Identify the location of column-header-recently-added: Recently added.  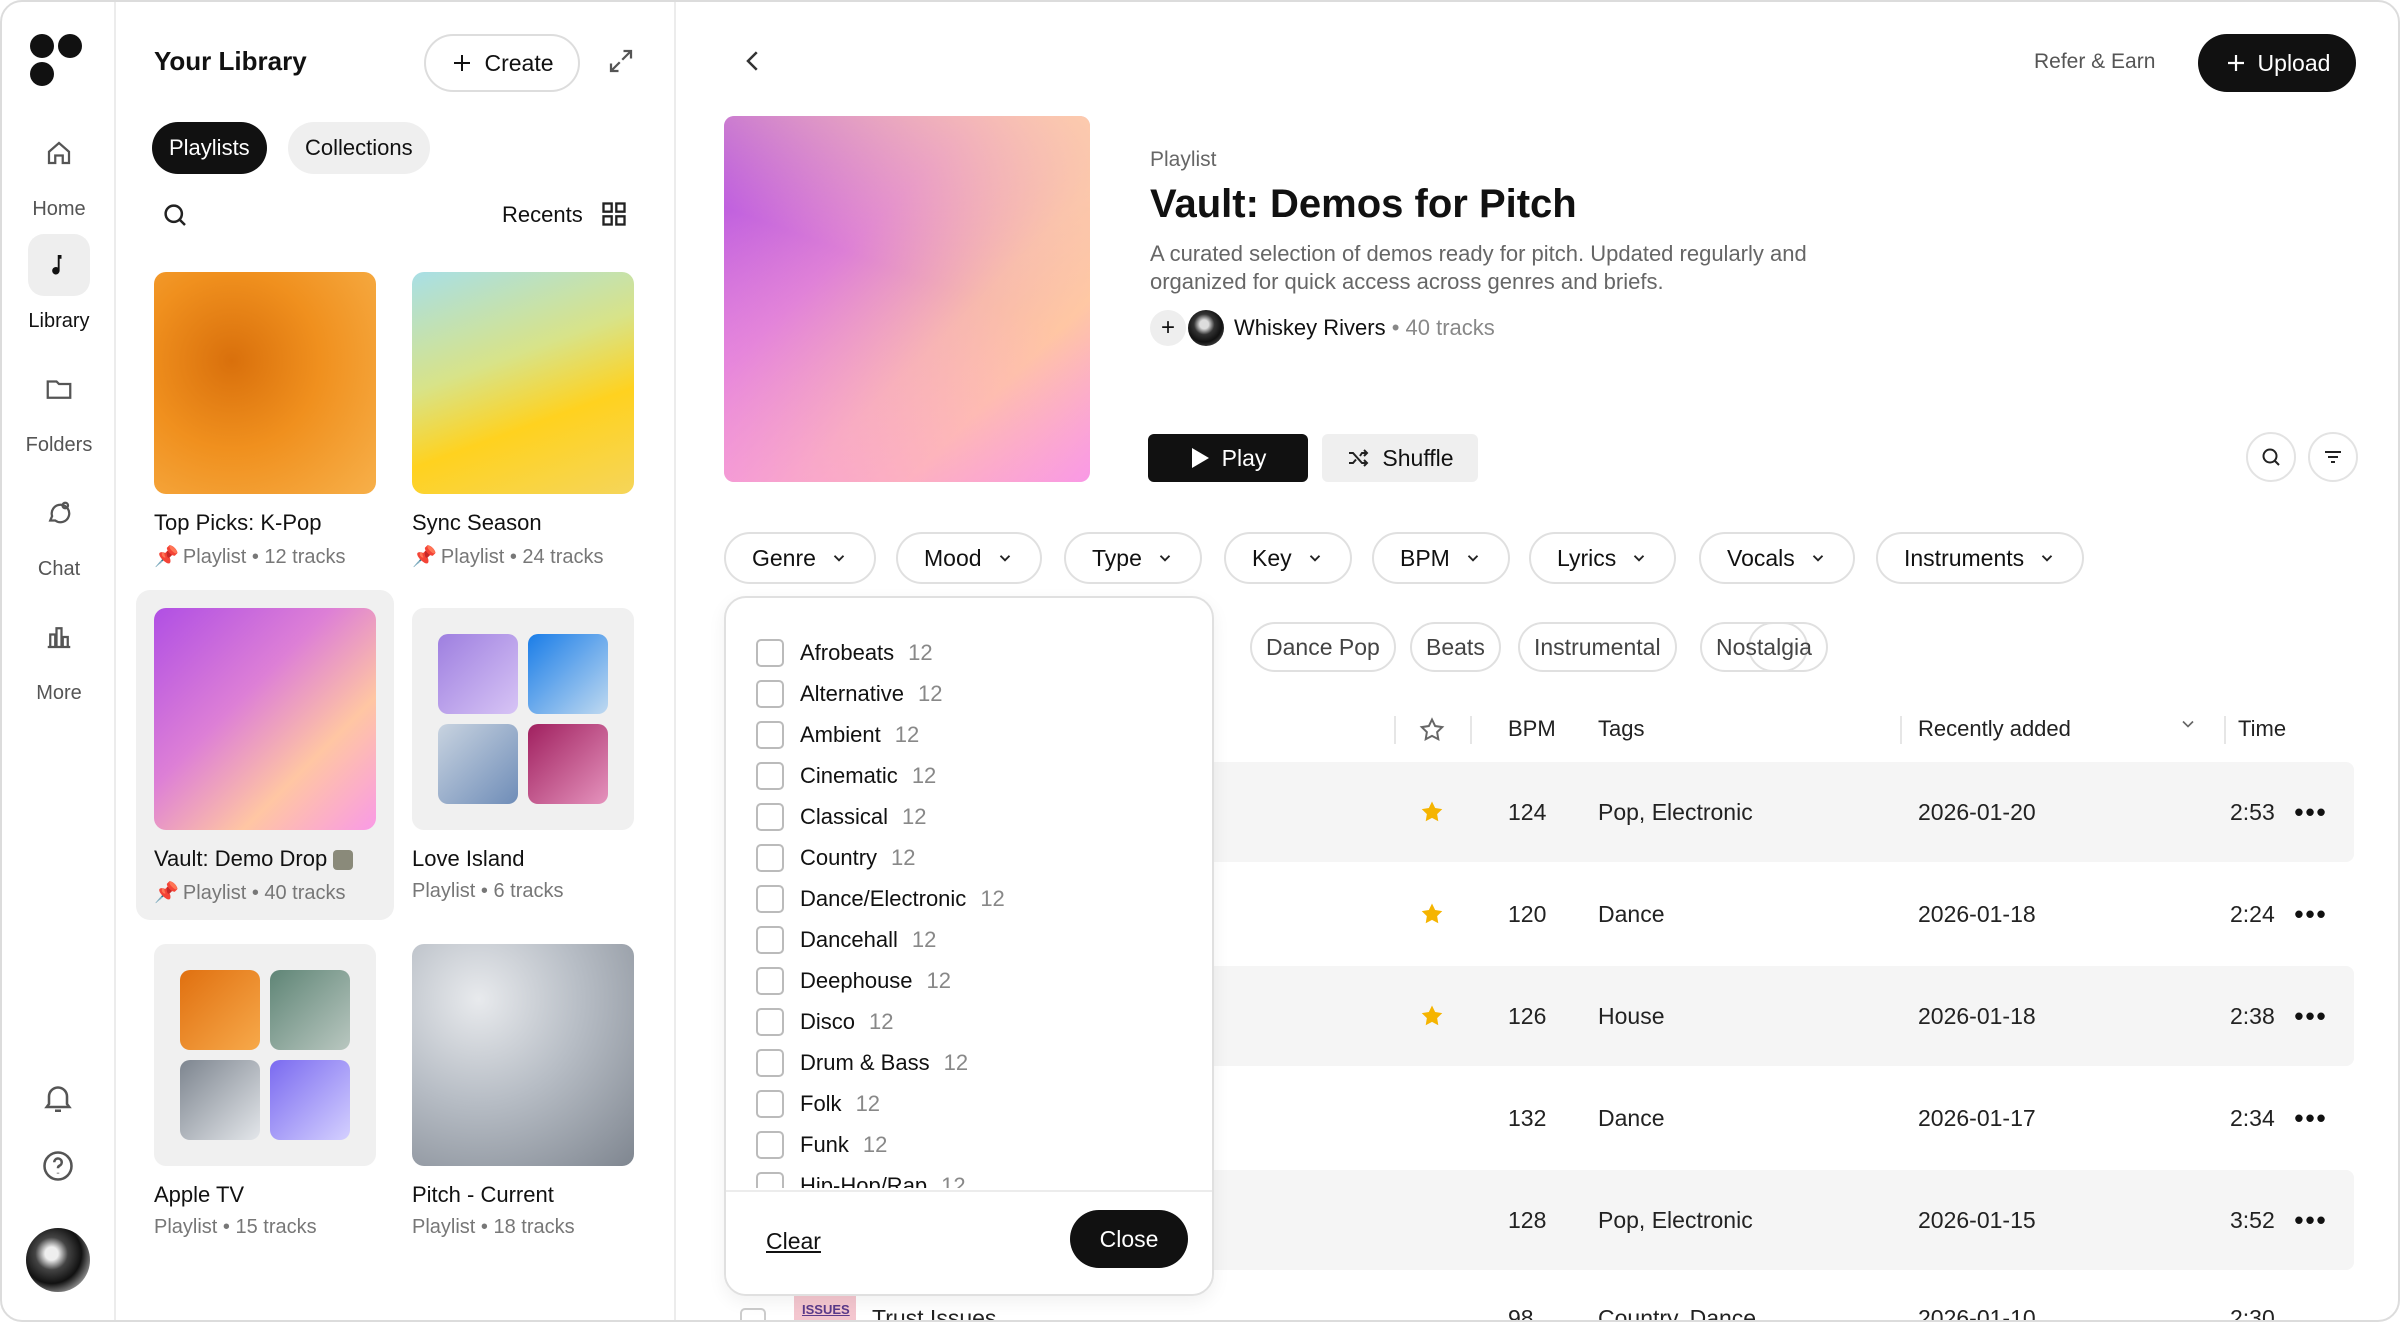
(1994, 729).